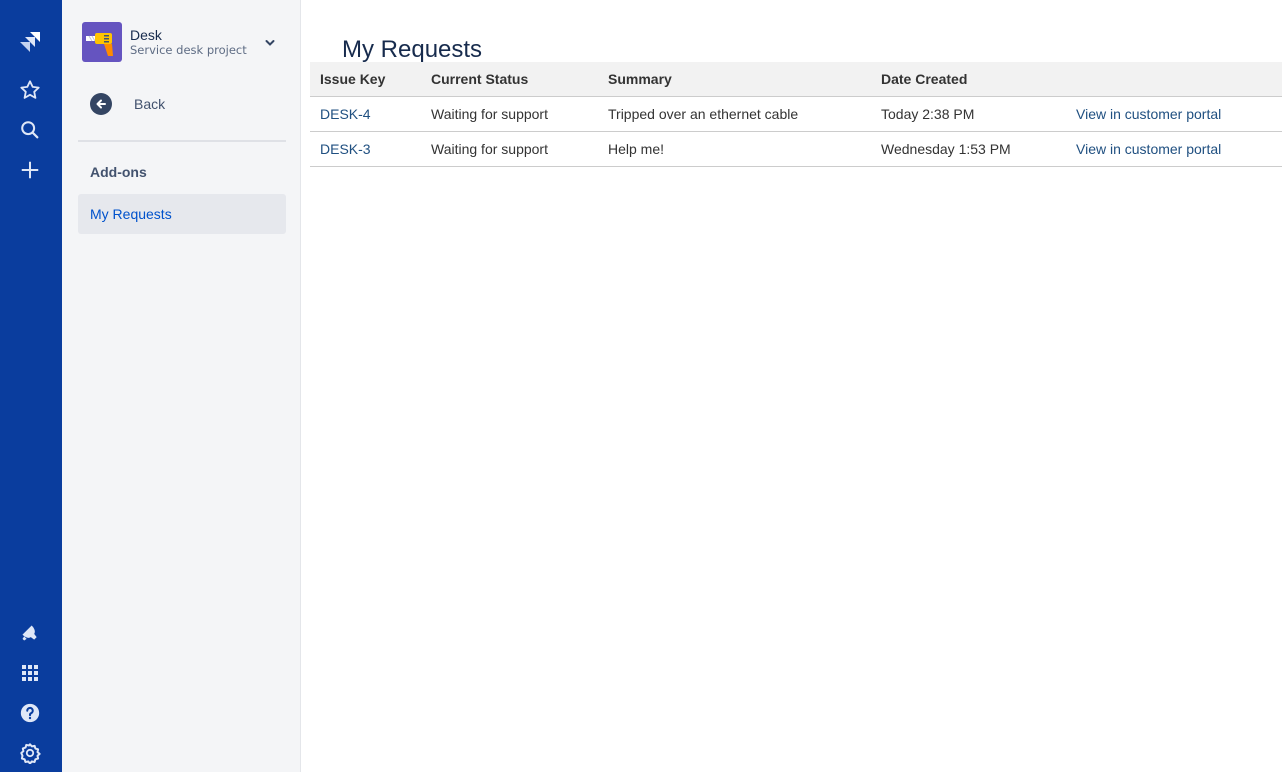  Describe the element at coordinates (270, 45) in the screenshot. I see `chevron-down-icon` at that location.